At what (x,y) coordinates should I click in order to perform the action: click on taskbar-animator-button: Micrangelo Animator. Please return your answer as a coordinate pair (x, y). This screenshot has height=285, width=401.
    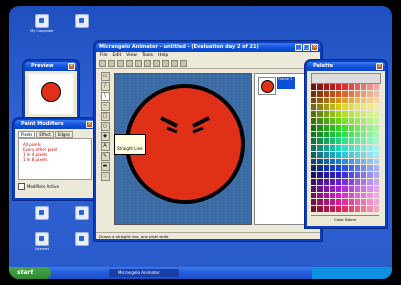
    Looking at the image, I should click on (144, 273).